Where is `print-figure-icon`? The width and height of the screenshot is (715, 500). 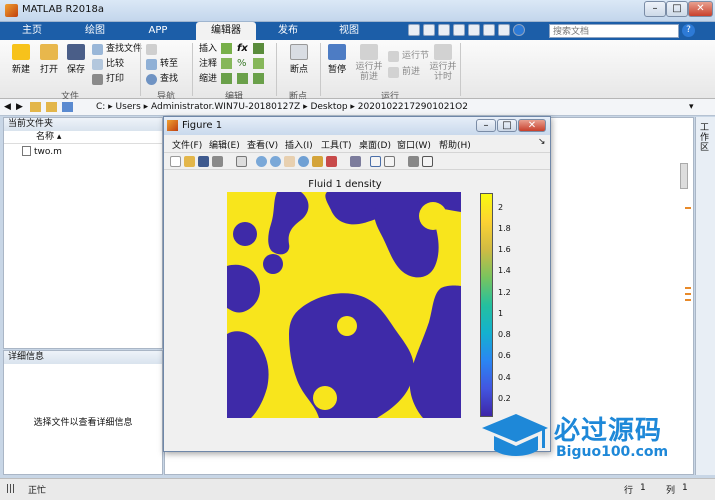 print-figure-icon is located at coordinates (217, 161).